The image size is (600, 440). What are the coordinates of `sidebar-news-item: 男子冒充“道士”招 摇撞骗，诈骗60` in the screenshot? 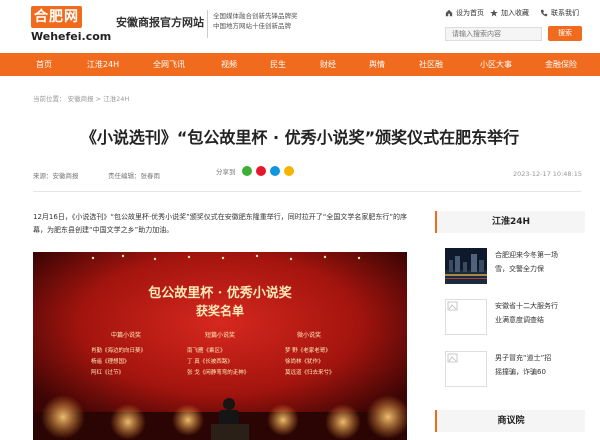 It's located at (515, 372).